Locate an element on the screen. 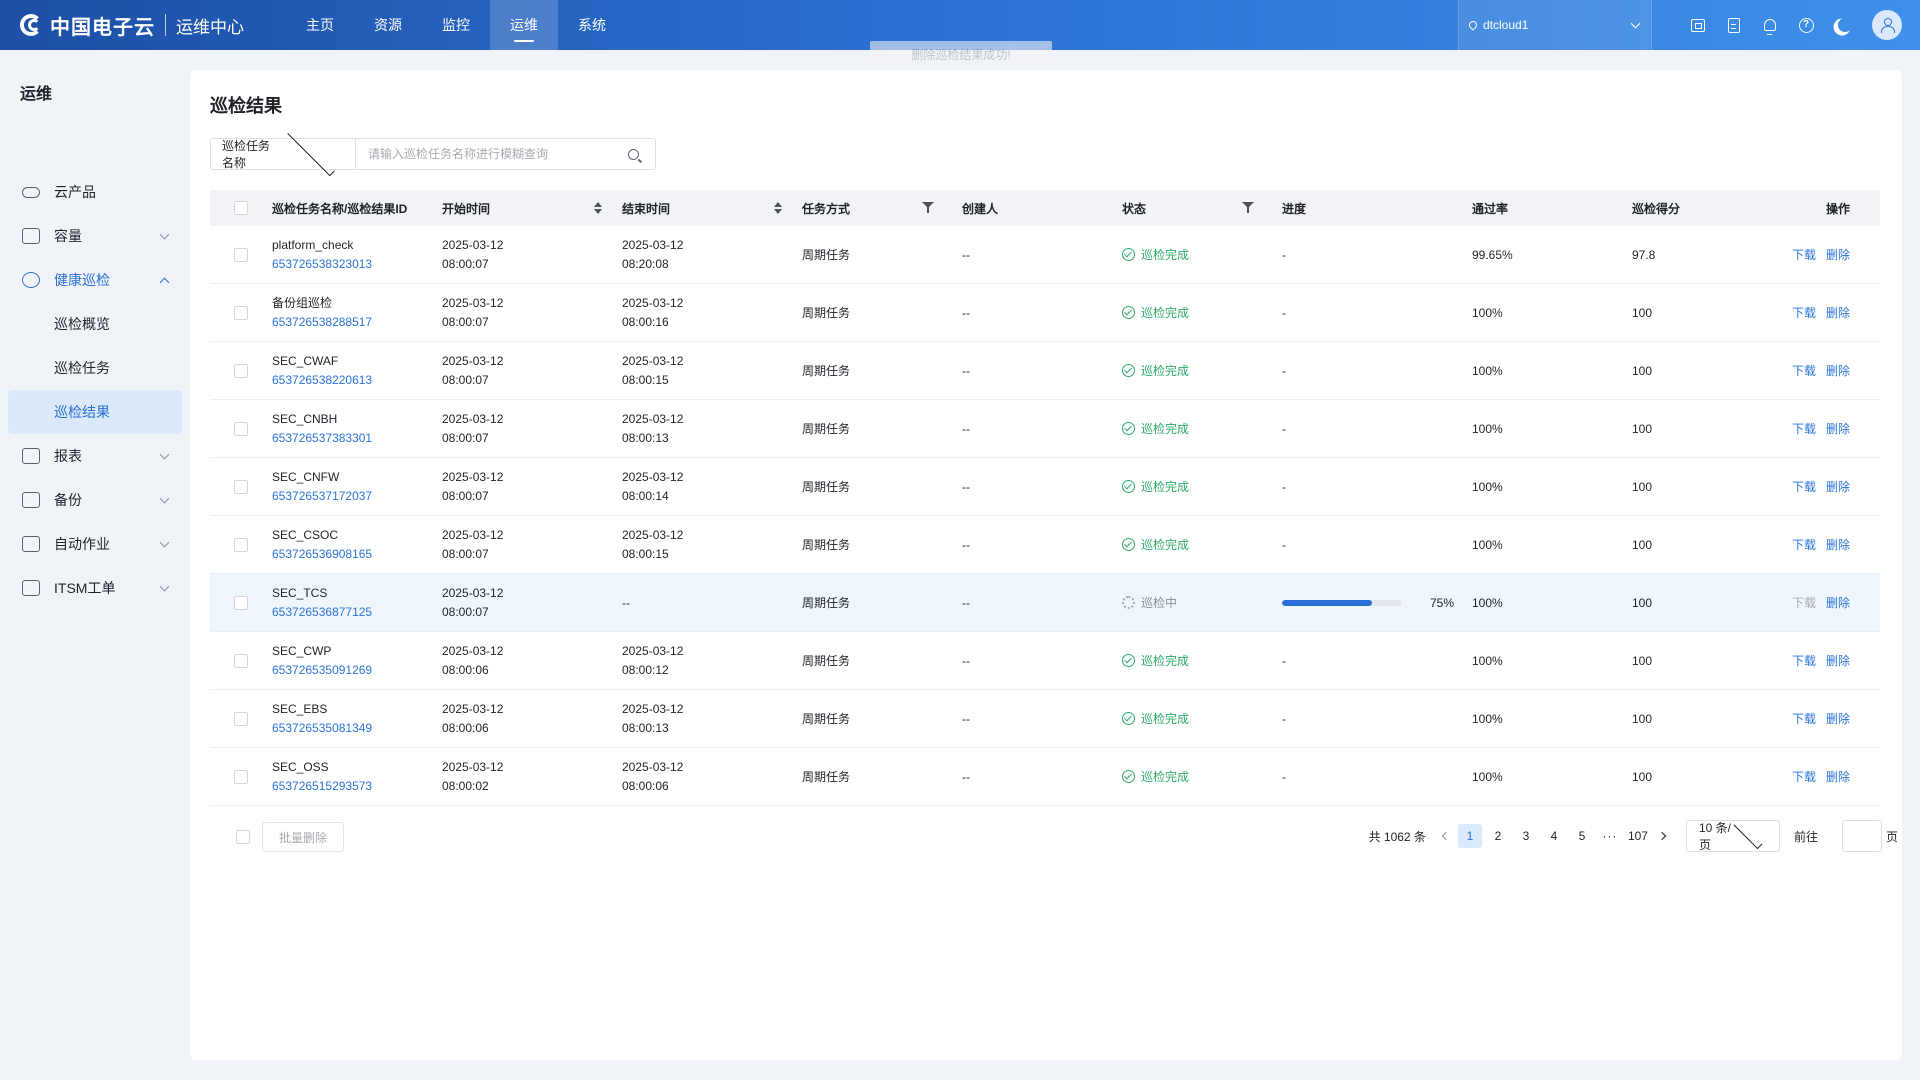 This screenshot has height=1080, width=1920. nav-item-system: 系统 is located at coordinates (592, 25).